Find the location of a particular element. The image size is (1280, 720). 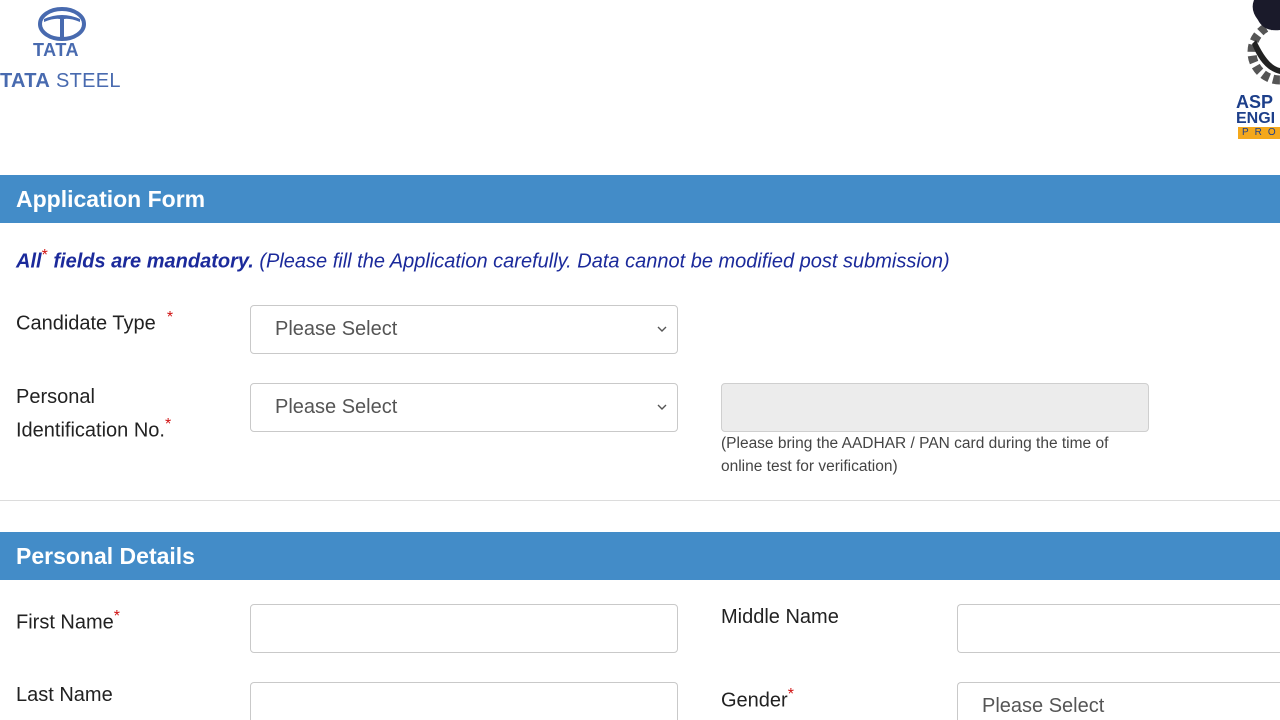

gender-select: Please Select is located at coordinates (1118, 701).